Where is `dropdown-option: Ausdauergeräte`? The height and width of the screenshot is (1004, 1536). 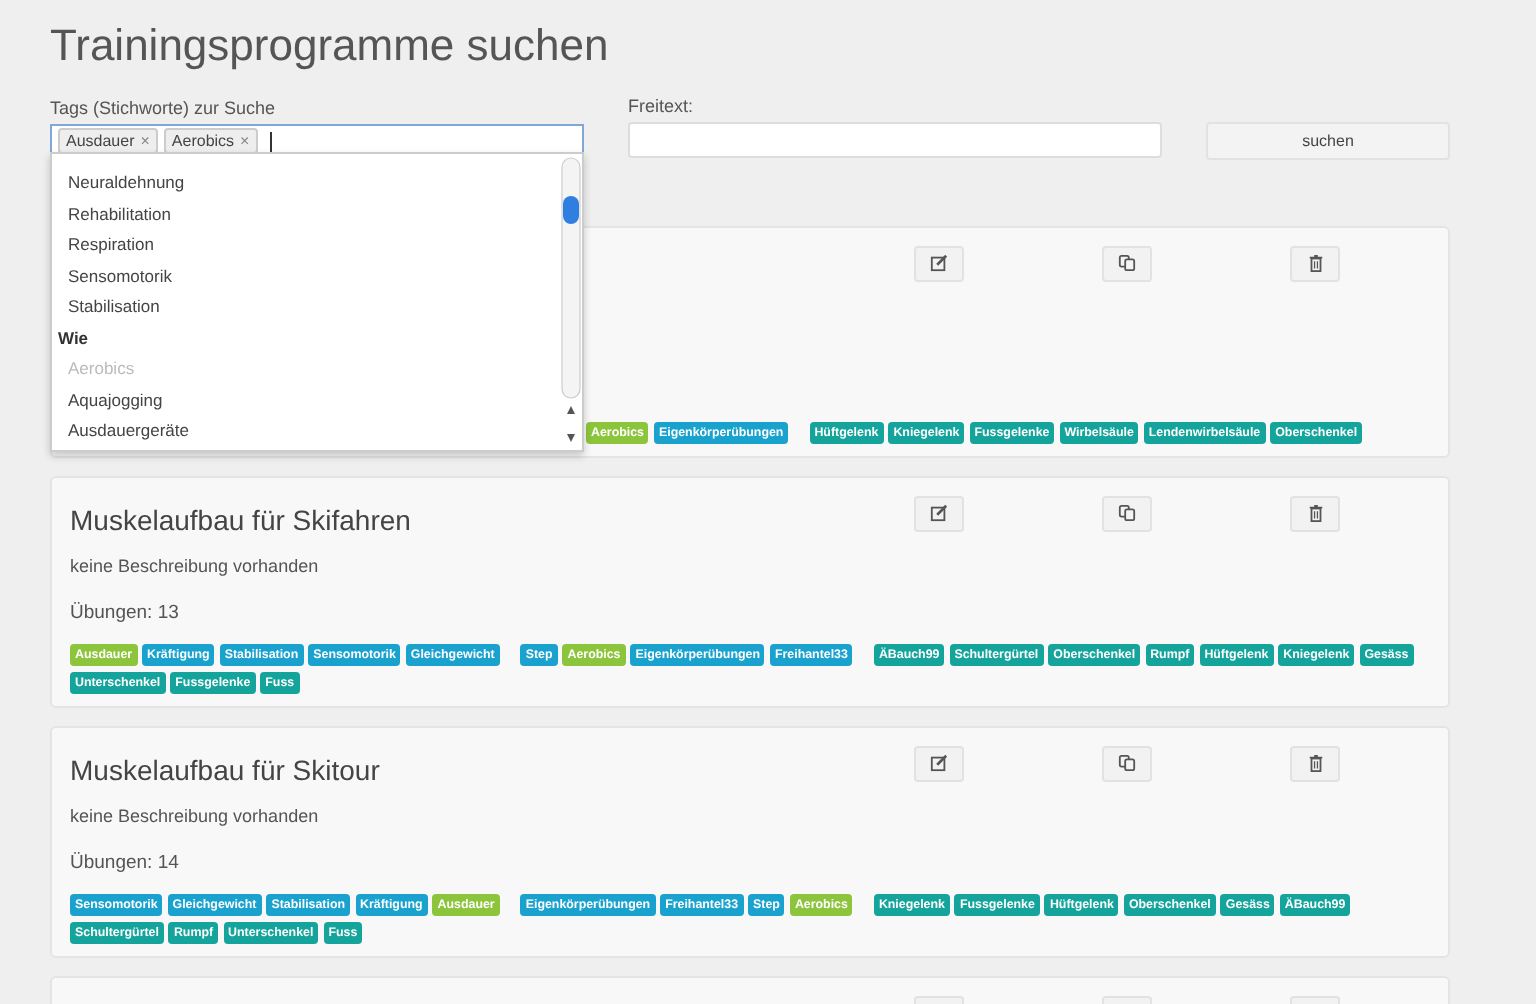
dropdown-option: Ausdauergeräte is located at coordinates (306, 431).